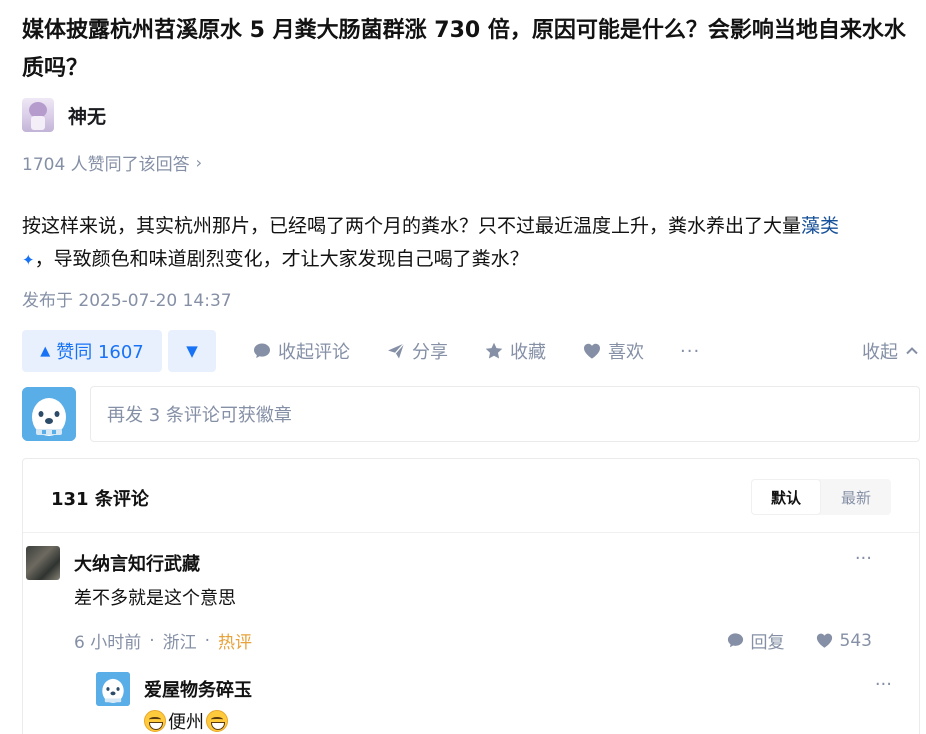  What do you see at coordinates (799, 640) in the screenshot?
I see `comment-actions: 回复 543` at bounding box center [799, 640].